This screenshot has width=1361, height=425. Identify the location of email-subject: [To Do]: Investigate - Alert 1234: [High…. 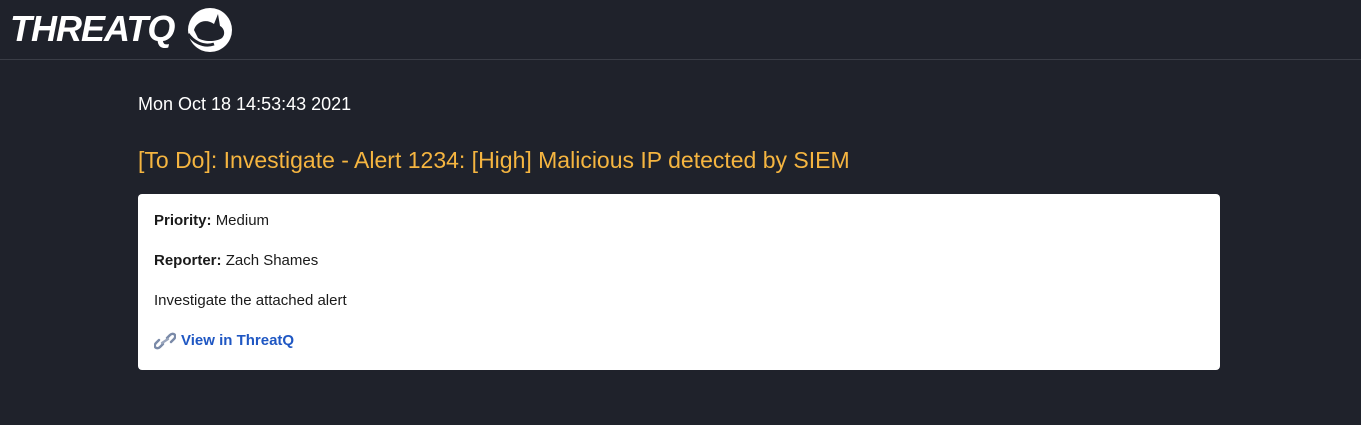
(494, 160).